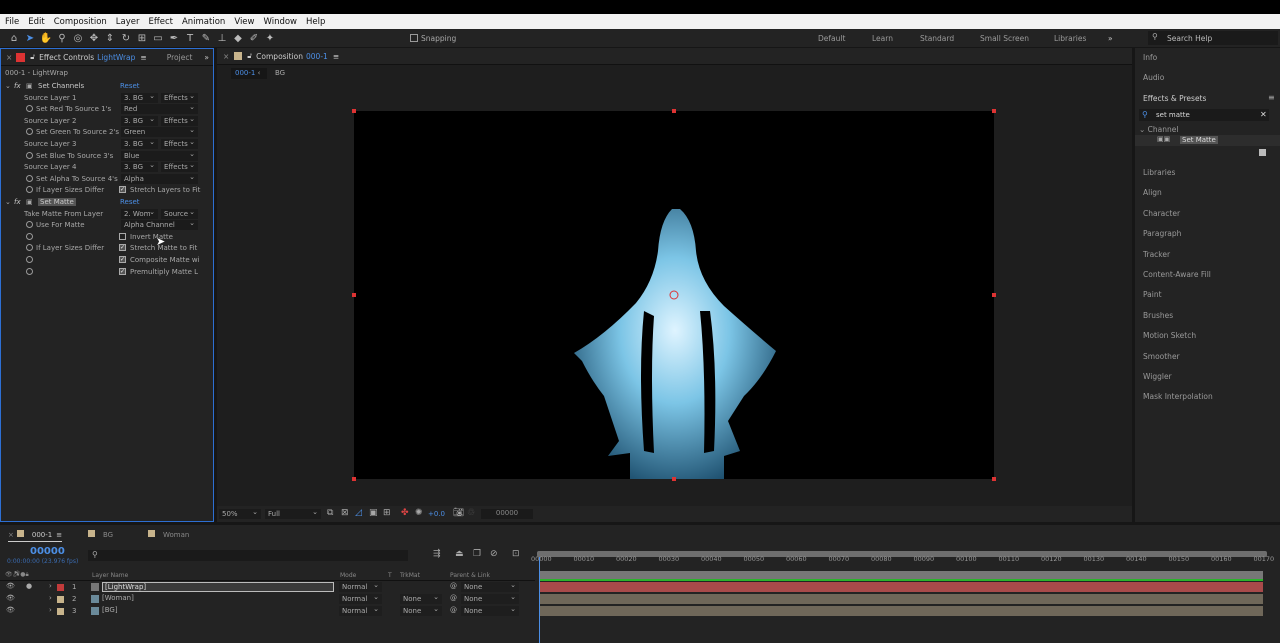  I want to click on snapping-checkbox, so click(414, 38).